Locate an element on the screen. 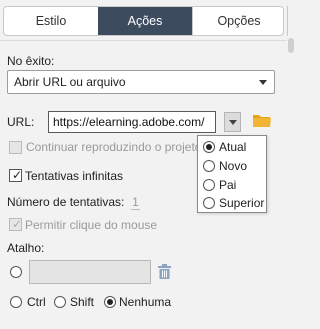  shortcut-radio is located at coordinates (16, 272).